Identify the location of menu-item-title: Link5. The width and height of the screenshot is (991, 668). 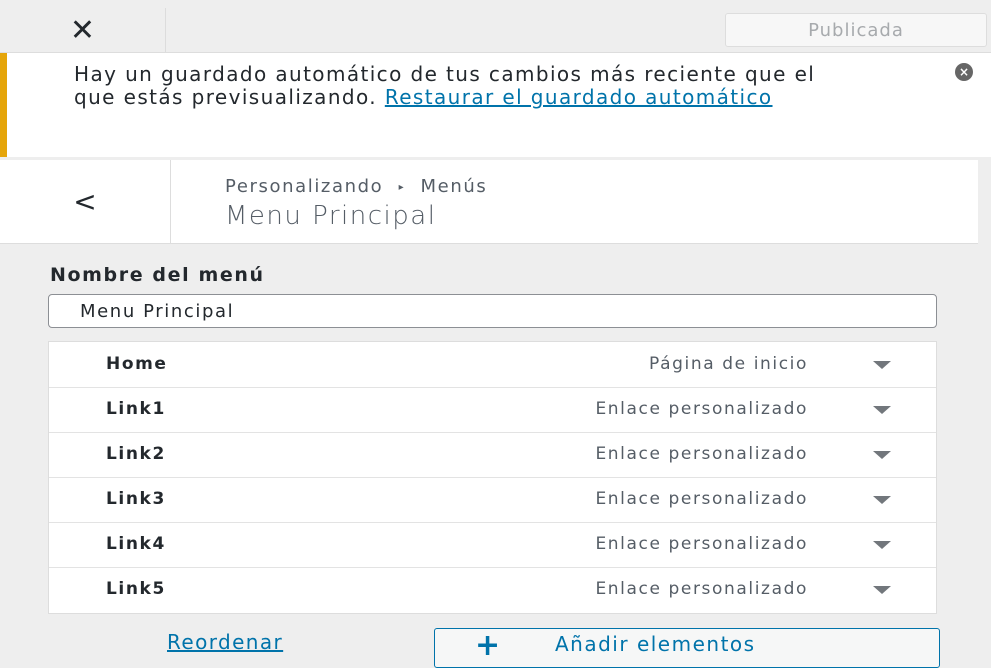
(136, 589).